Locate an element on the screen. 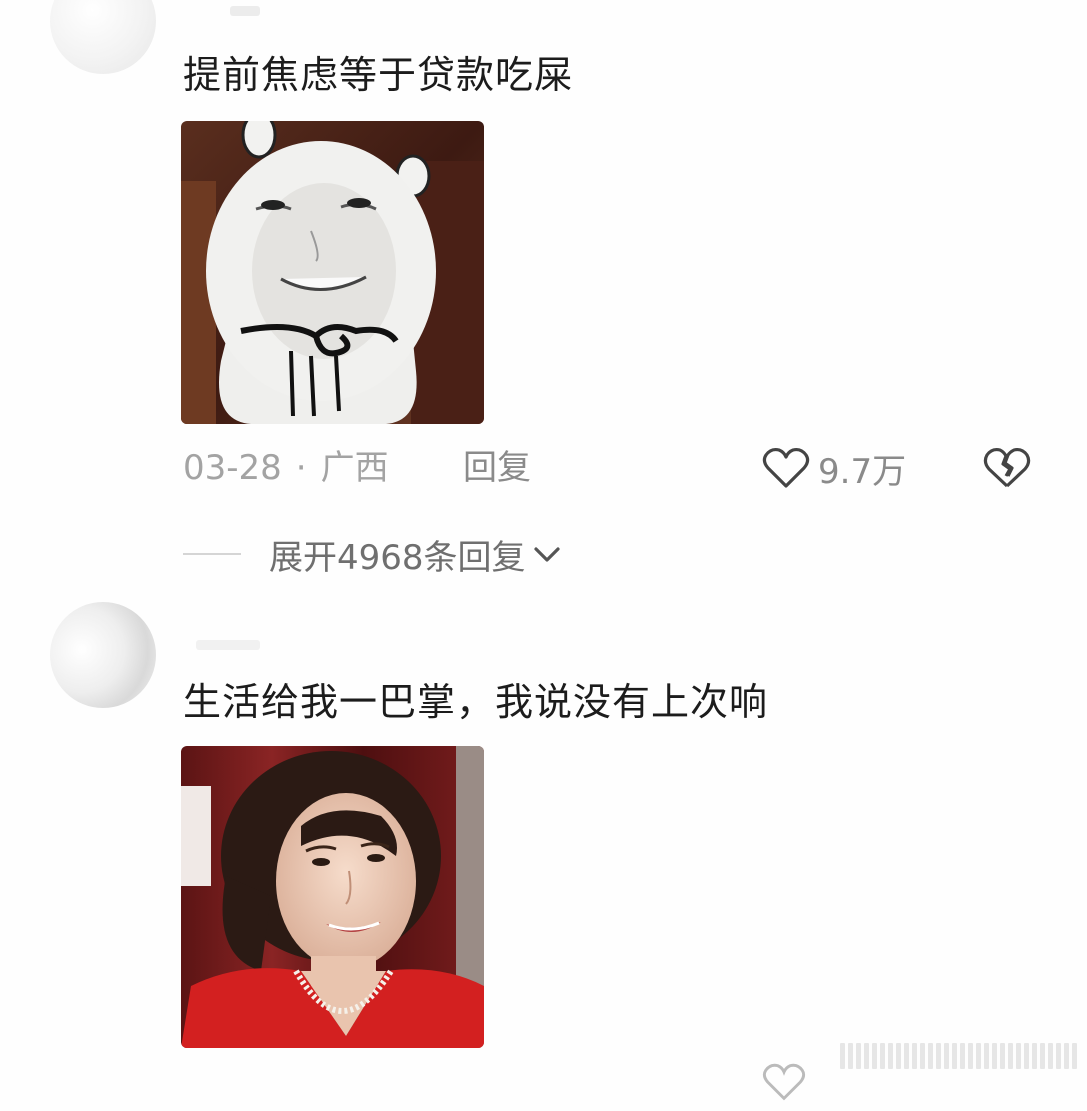 This screenshot has width=1087, height=1111. partial-like-button is located at coordinates (784, 1086).